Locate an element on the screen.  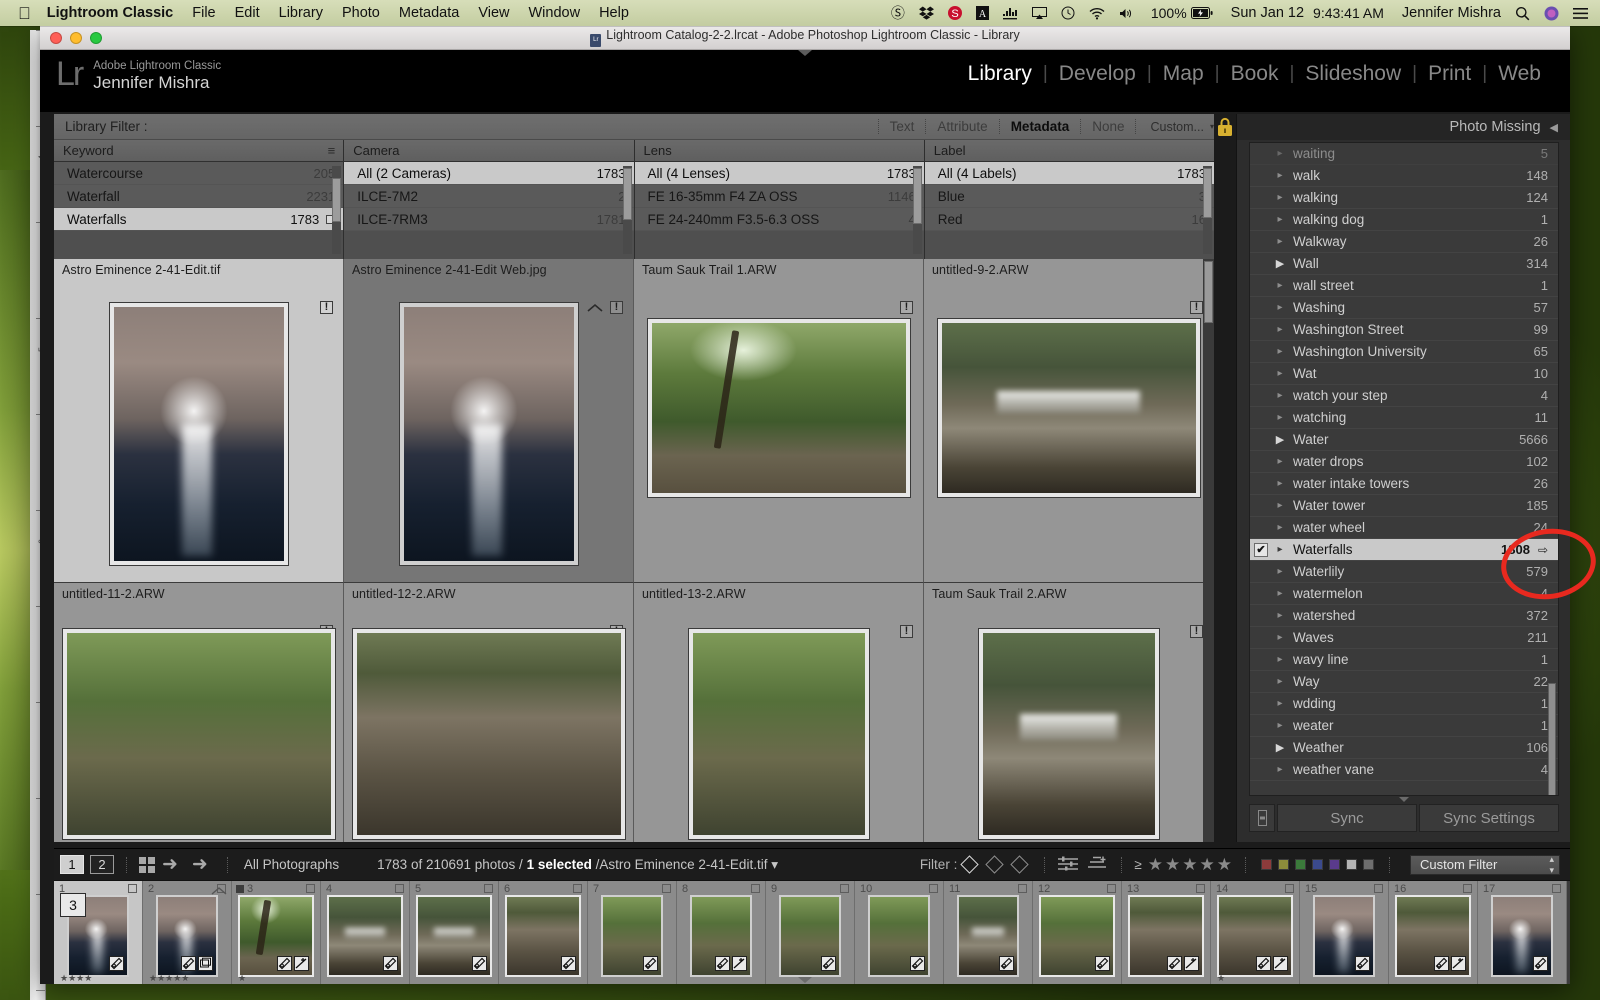
battery-charging-icon is located at coordinates (1201, 13).